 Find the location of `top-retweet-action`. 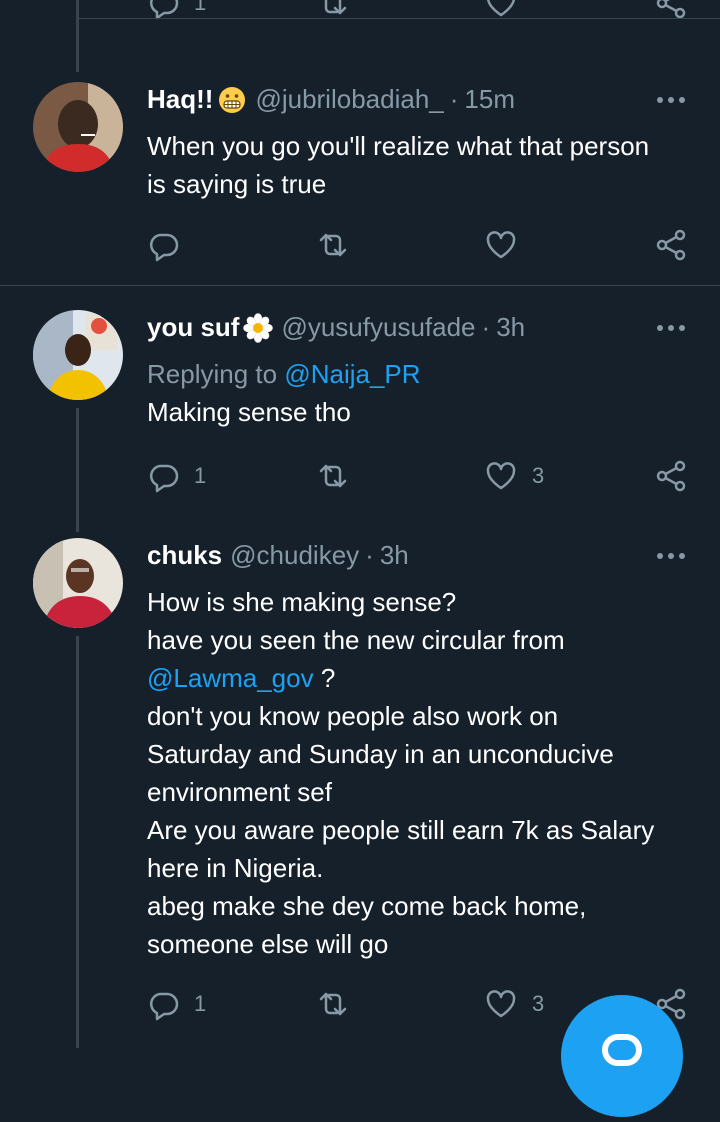

top-retweet-action is located at coordinates (333, 10).